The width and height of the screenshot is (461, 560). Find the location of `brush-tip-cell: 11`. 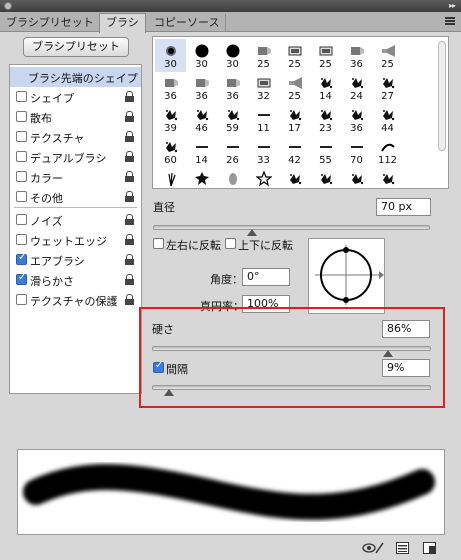

brush-tip-cell: 11 is located at coordinates (263, 119).